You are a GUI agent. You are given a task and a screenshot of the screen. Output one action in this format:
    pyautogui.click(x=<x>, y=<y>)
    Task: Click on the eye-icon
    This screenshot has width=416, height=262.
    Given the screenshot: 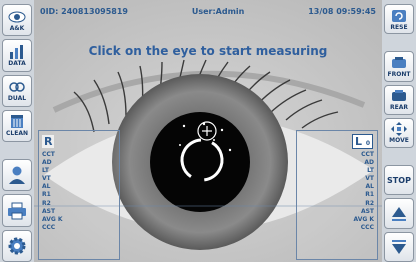 What is the action you would take?
    pyautogui.click(x=17, y=17)
    